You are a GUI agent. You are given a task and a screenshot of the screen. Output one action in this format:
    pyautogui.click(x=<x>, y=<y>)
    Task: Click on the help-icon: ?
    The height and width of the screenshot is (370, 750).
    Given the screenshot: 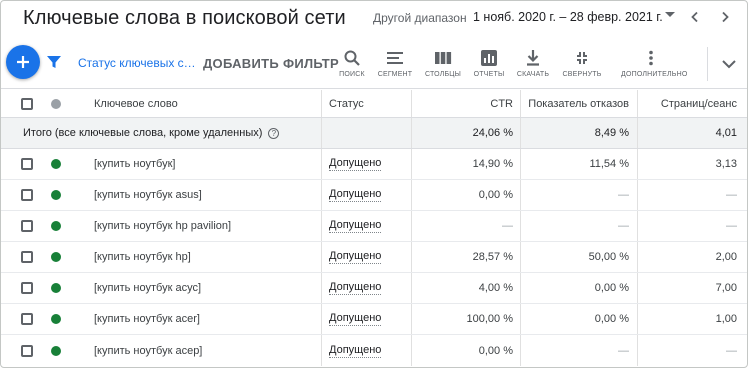 What is the action you would take?
    pyautogui.click(x=274, y=133)
    